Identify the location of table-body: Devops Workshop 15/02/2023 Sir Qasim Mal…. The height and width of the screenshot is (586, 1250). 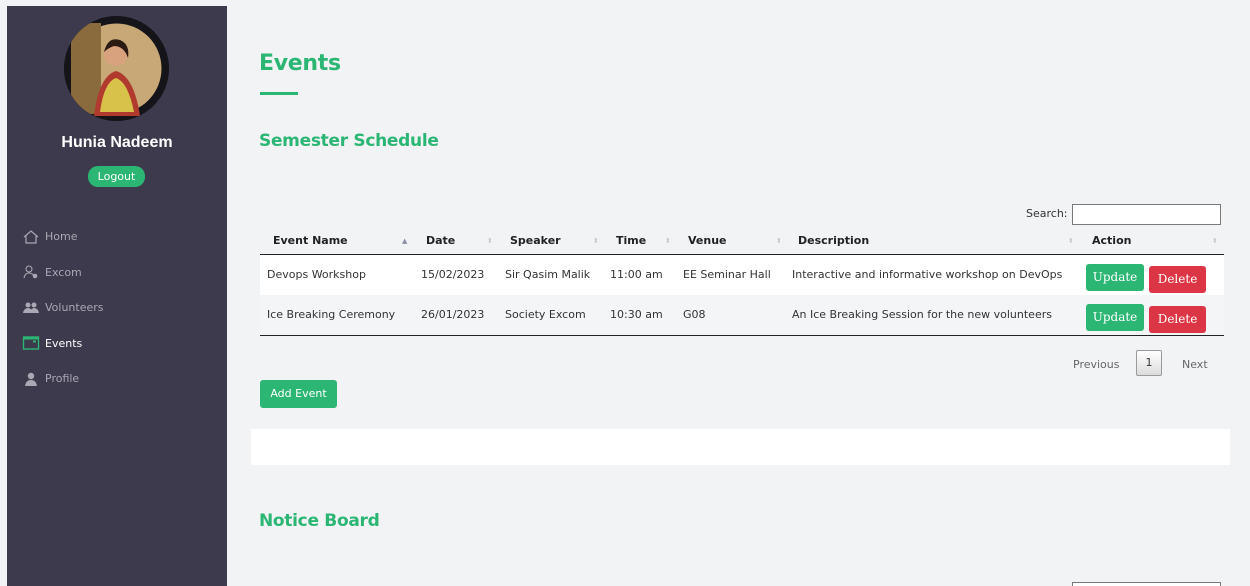
(742, 295).